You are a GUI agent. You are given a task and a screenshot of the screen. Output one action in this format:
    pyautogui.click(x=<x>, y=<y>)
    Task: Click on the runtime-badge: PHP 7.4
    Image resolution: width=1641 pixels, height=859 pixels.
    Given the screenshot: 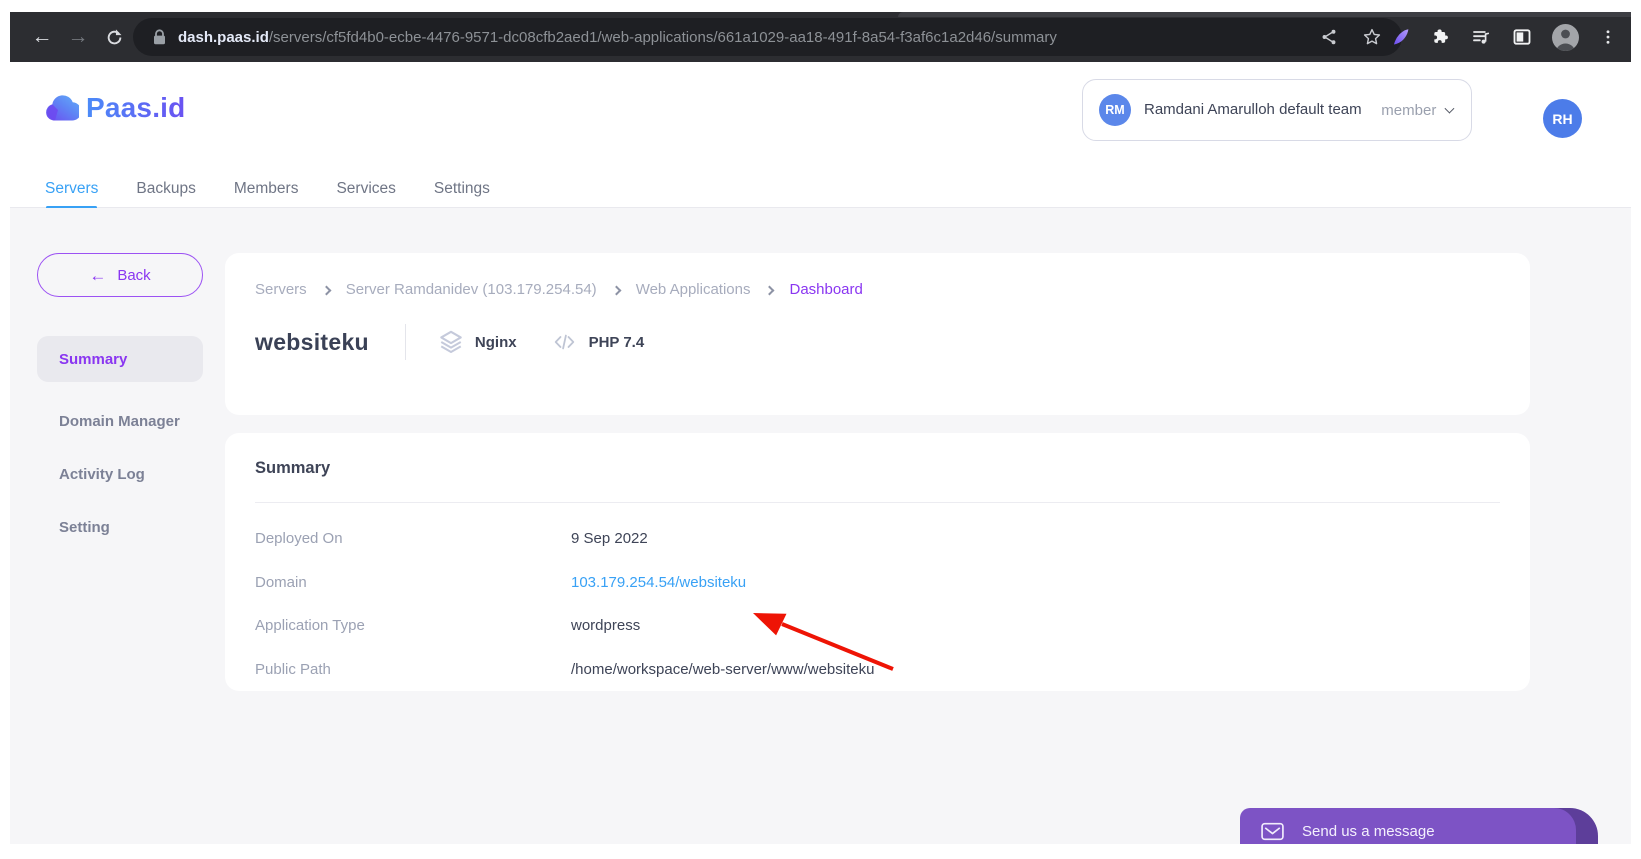 What is the action you would take?
    pyautogui.click(x=598, y=342)
    